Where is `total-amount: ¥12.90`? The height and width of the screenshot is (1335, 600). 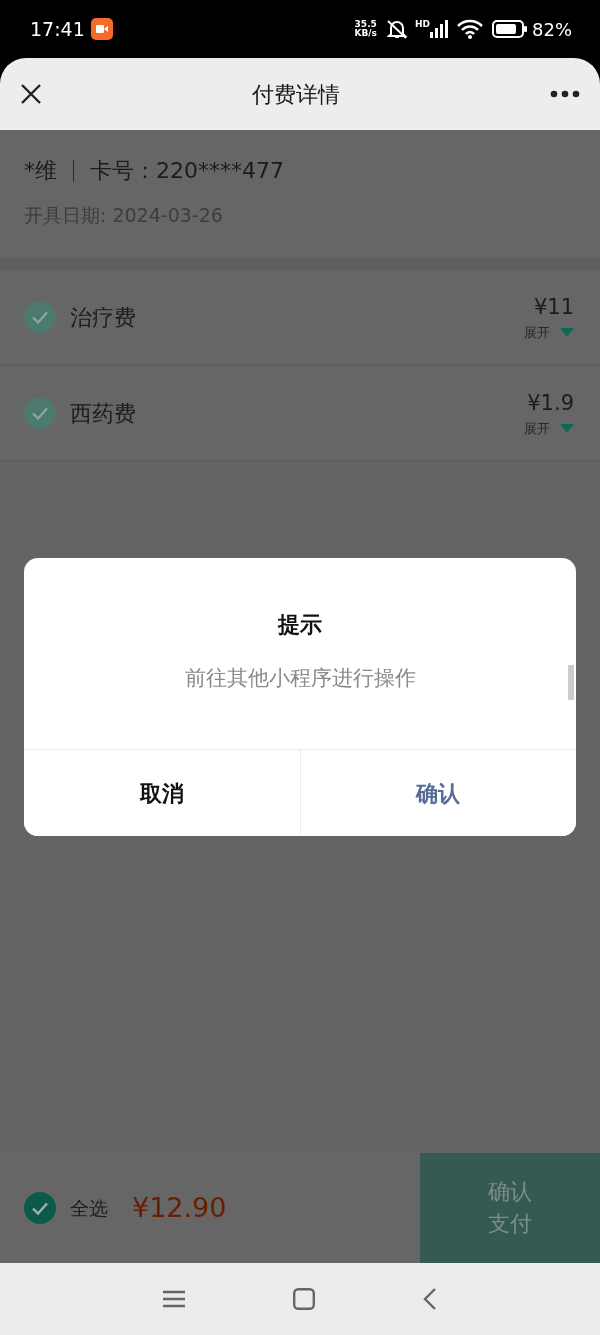 total-amount: ¥12.90 is located at coordinates (179, 1207).